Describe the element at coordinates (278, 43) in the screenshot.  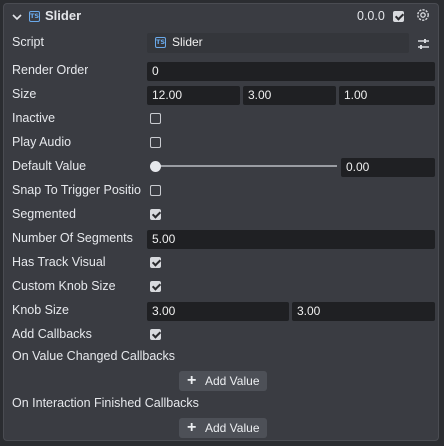
I see `script-field: TS Slider` at that location.